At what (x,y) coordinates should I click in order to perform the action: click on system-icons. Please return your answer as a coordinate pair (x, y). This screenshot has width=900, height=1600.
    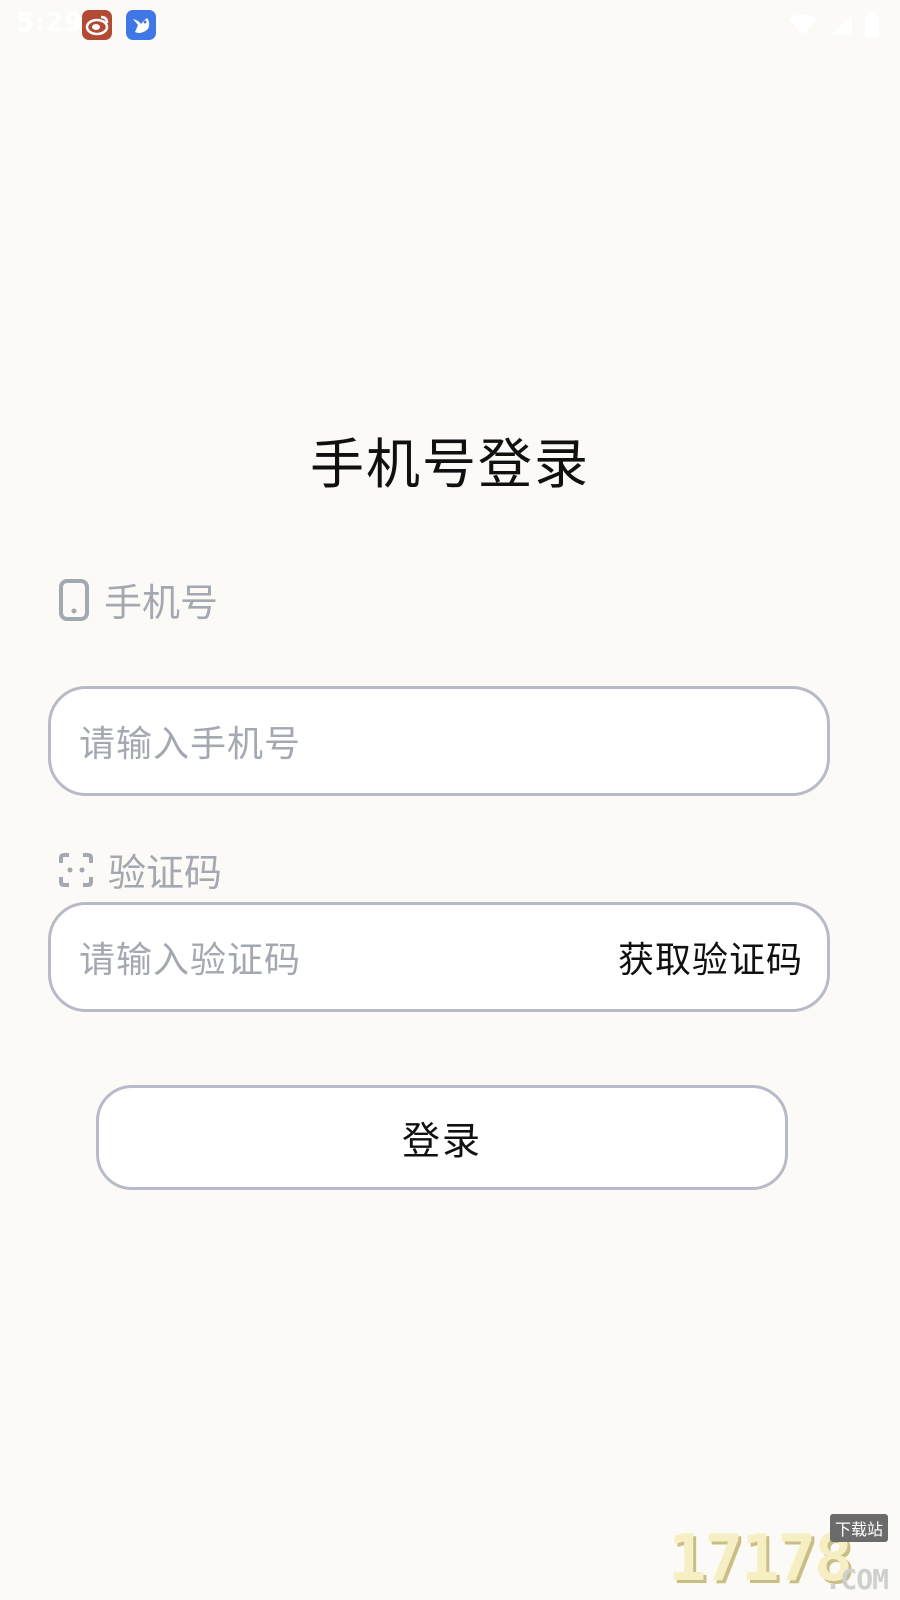
    Looking at the image, I should click on (834, 25).